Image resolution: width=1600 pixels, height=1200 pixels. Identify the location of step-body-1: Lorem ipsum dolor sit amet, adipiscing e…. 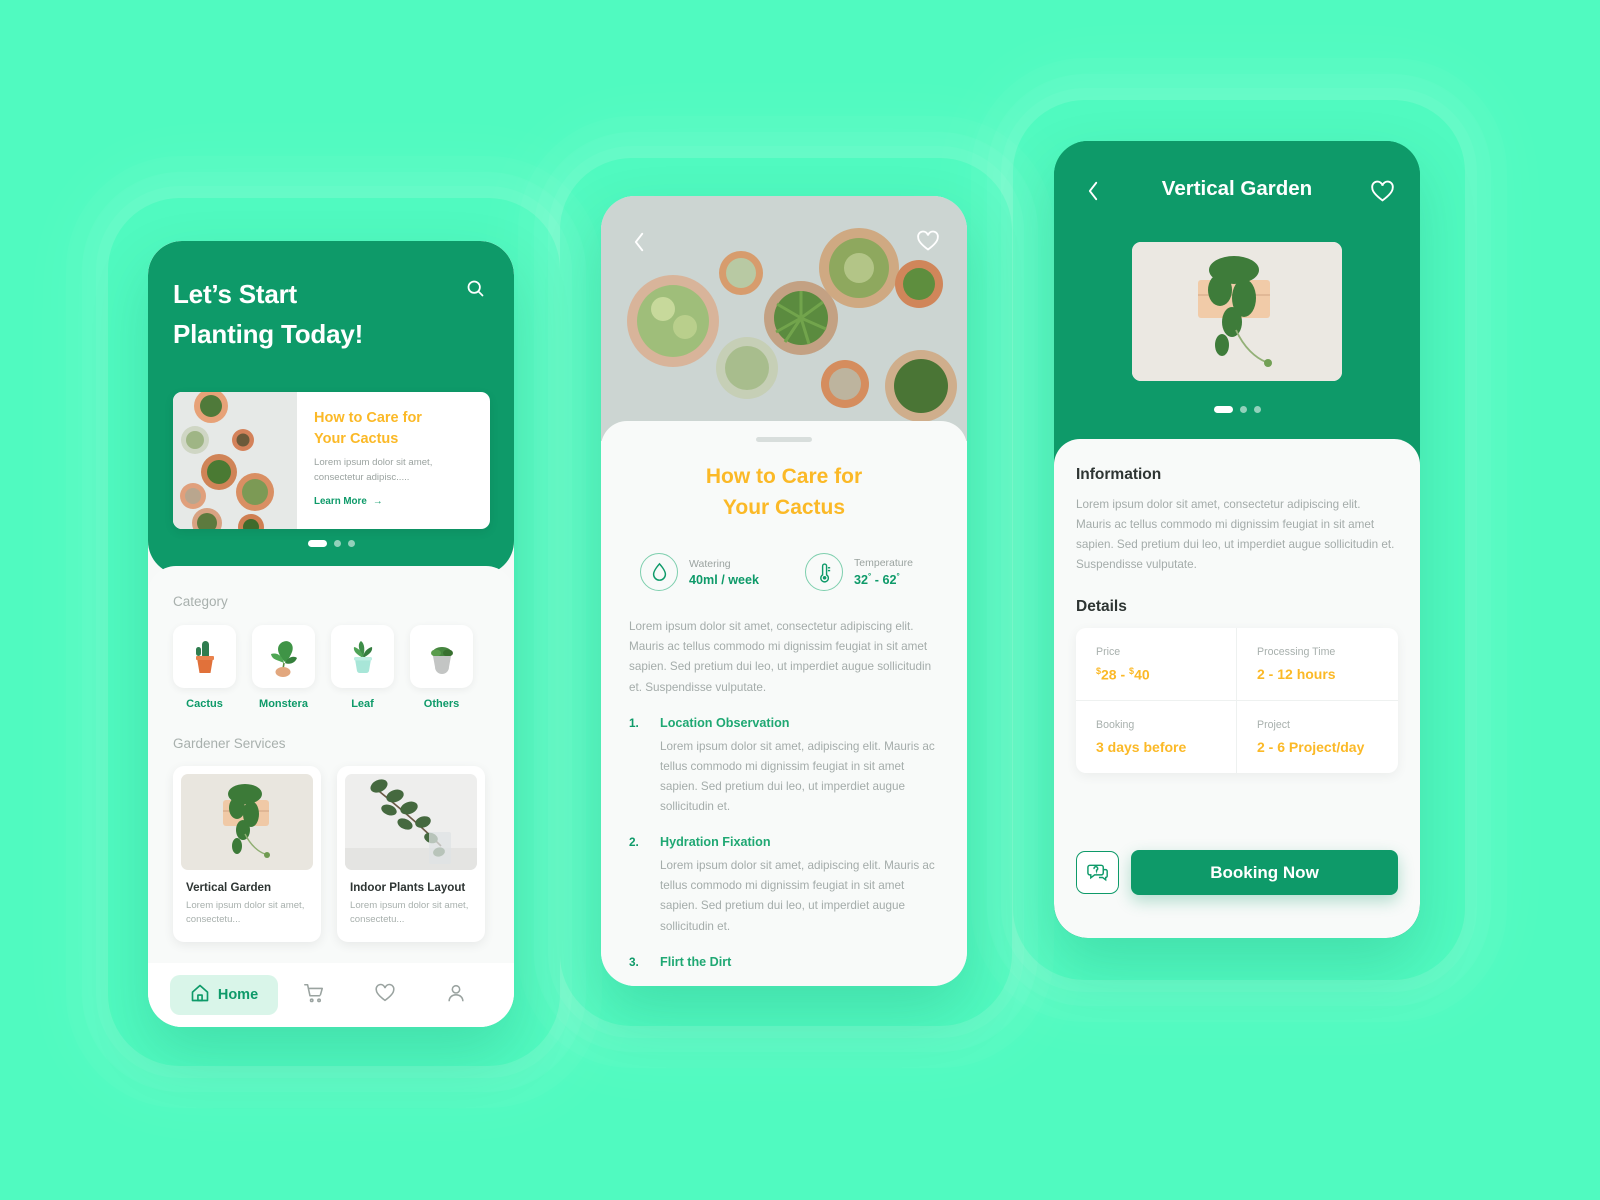
(797, 776).